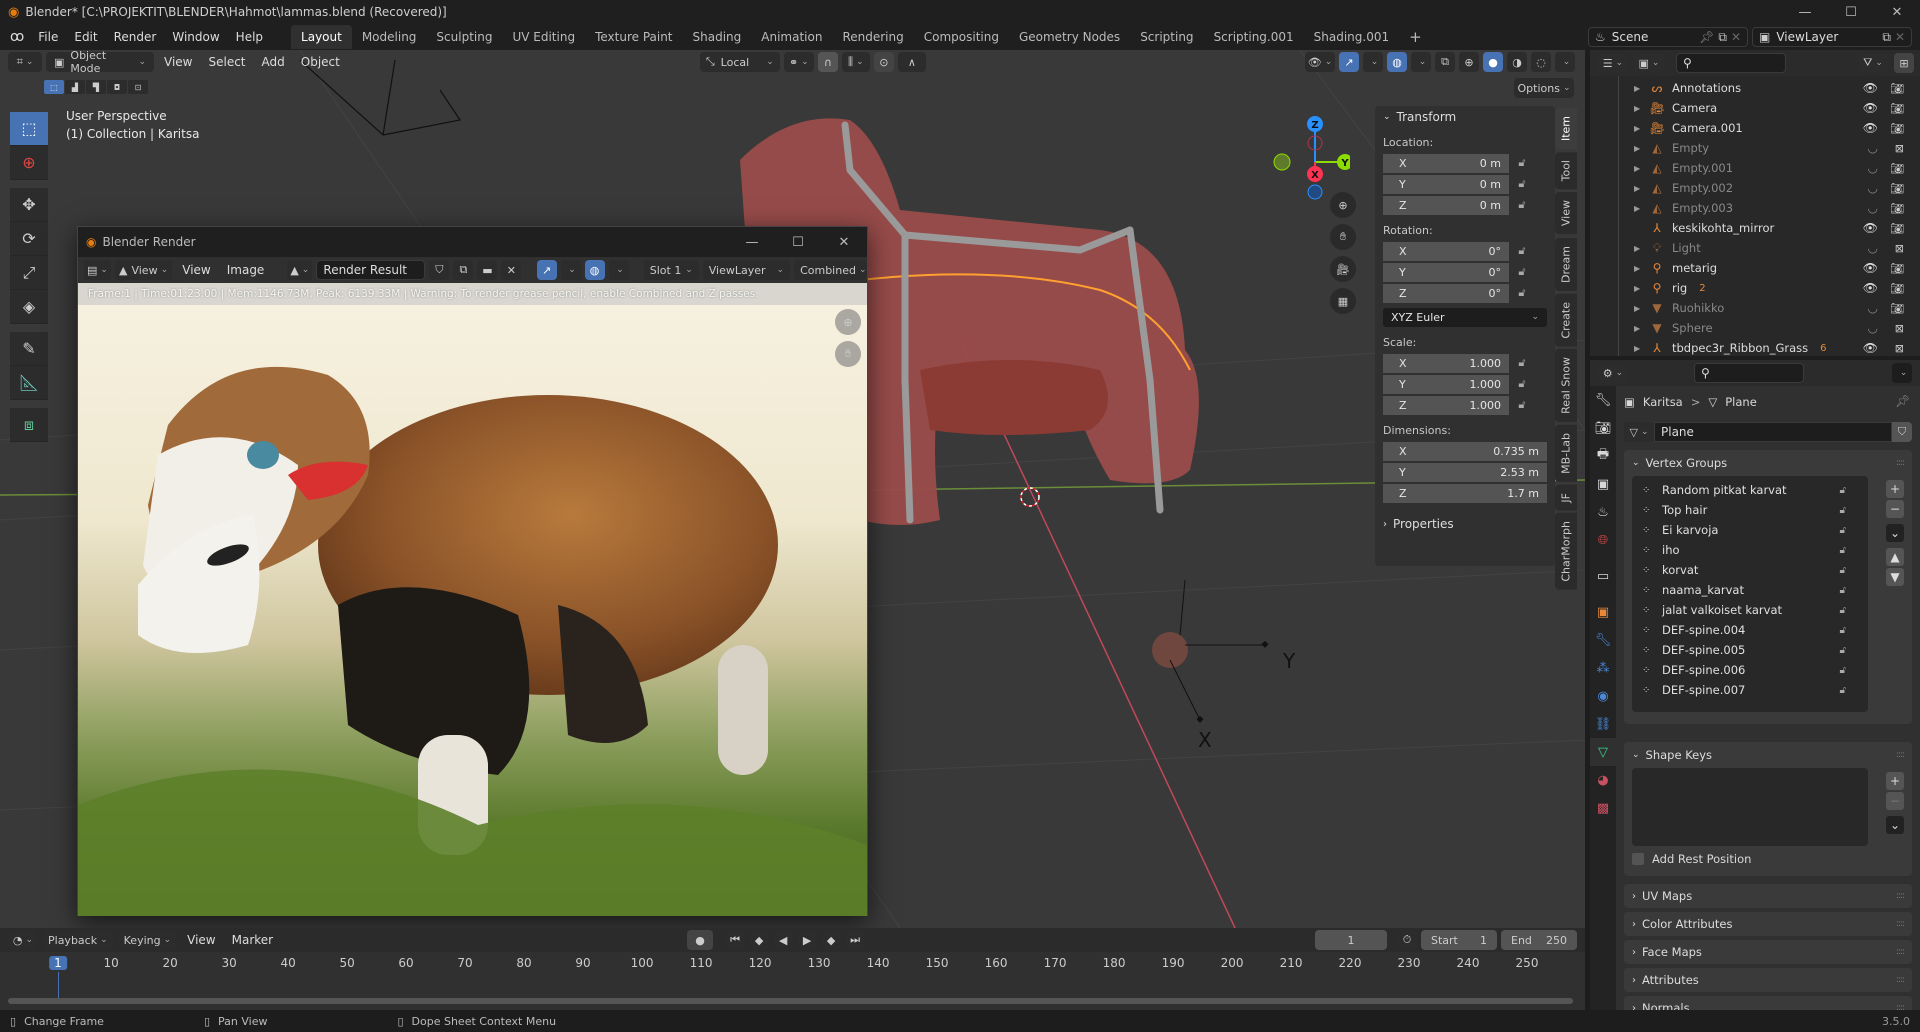 The width and height of the screenshot is (1920, 1032). Describe the element at coordinates (1465, 317) in the screenshot. I see `rotation-mode-dropdown: XYZ Euler ⌄` at that location.